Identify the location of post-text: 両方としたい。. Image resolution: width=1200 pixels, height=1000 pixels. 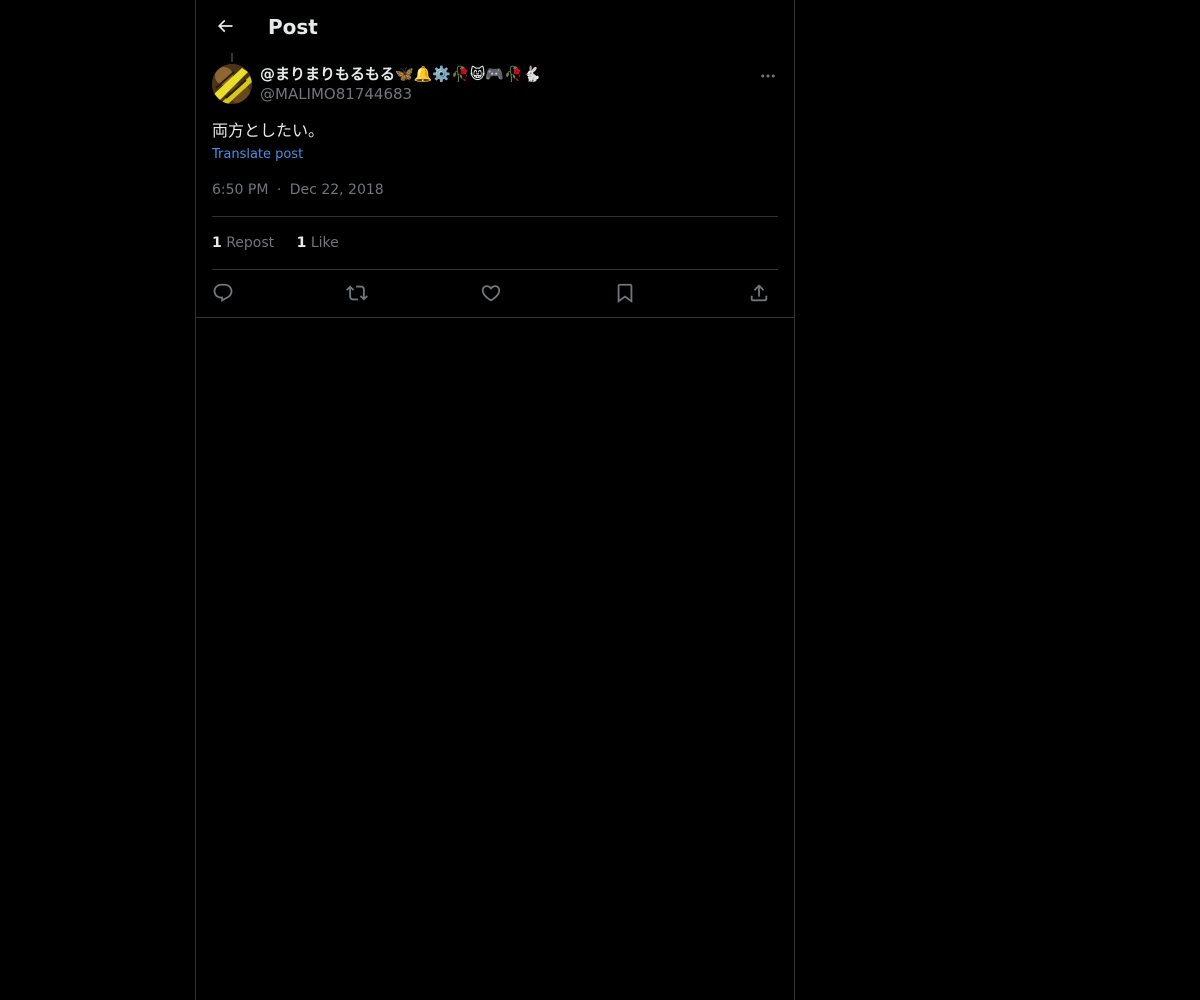
(268, 130).